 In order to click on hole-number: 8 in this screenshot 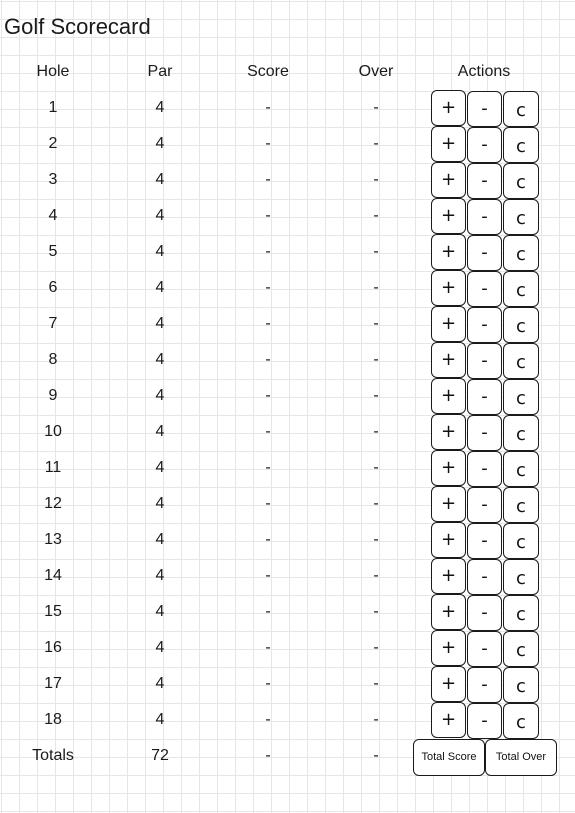, I will do `click(53, 359)`.